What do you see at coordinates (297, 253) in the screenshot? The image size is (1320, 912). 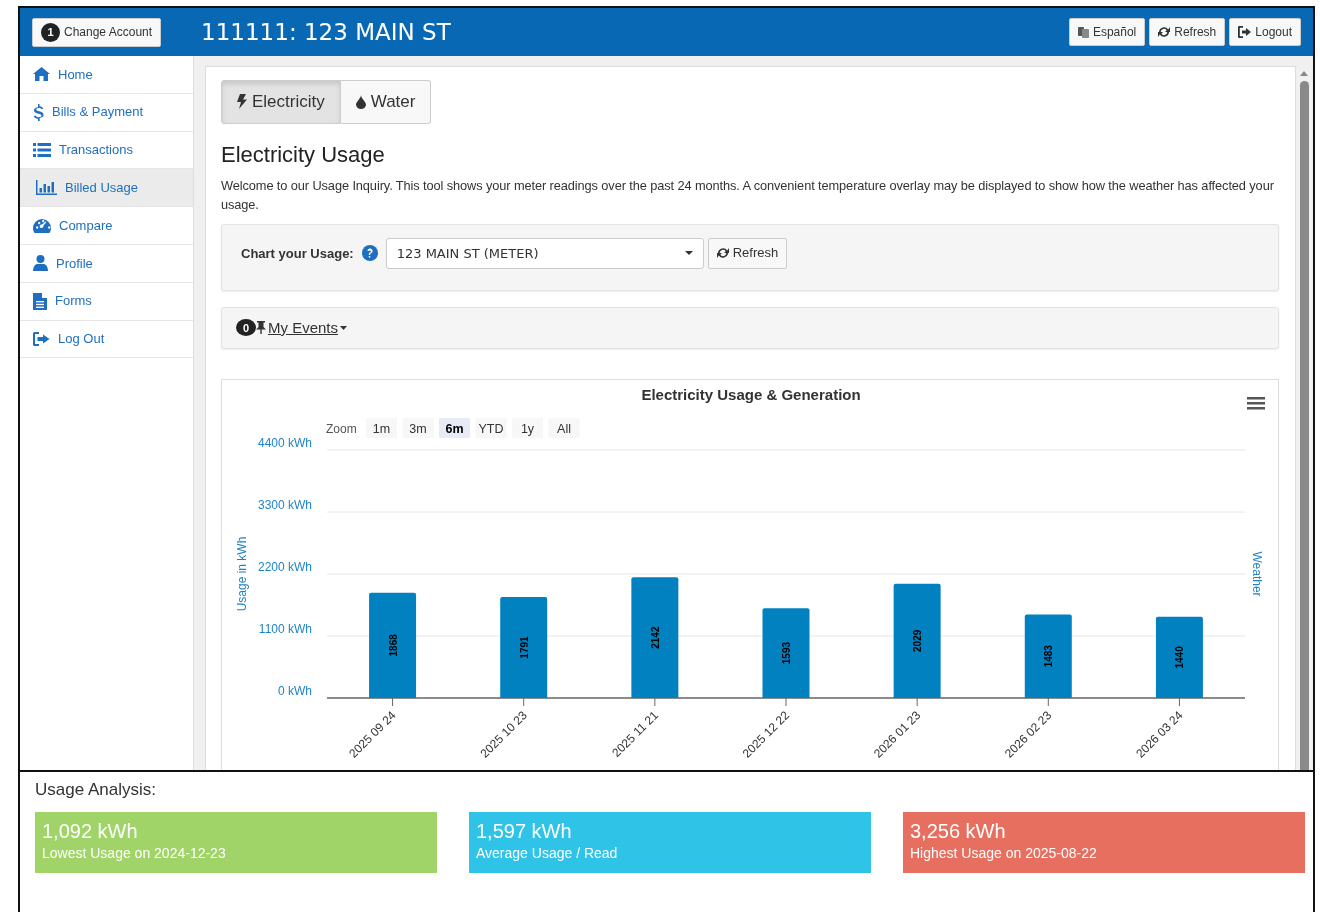 I see `field-label: Chart your Usage:` at bounding box center [297, 253].